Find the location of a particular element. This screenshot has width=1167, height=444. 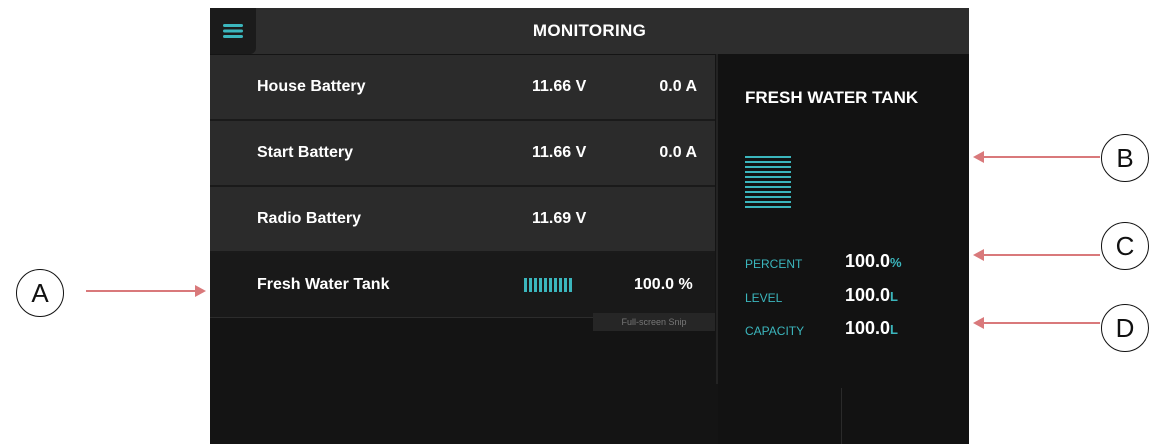

capacity-label: CAPACITY is located at coordinates (775, 331).